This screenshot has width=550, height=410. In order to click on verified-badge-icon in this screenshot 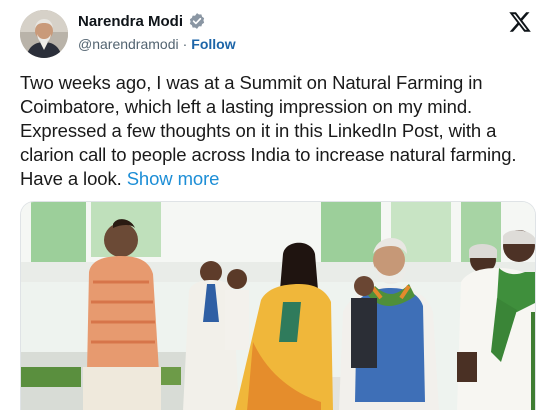, I will do `click(197, 21)`.